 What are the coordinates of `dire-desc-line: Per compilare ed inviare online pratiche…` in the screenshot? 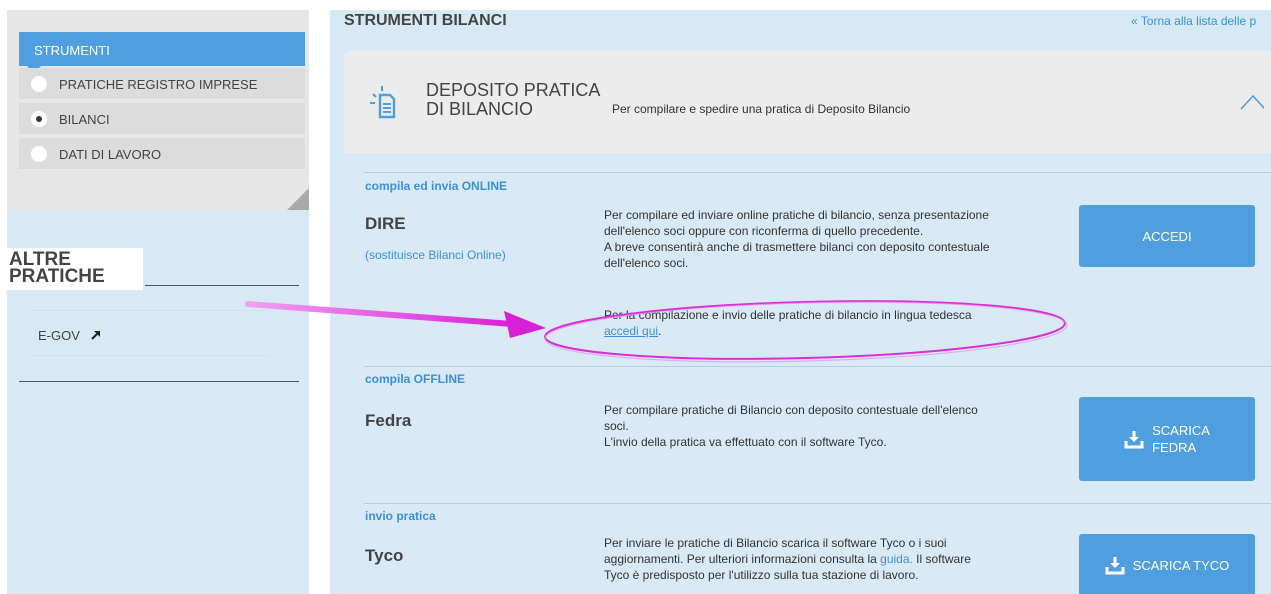 It's located at (796, 215).